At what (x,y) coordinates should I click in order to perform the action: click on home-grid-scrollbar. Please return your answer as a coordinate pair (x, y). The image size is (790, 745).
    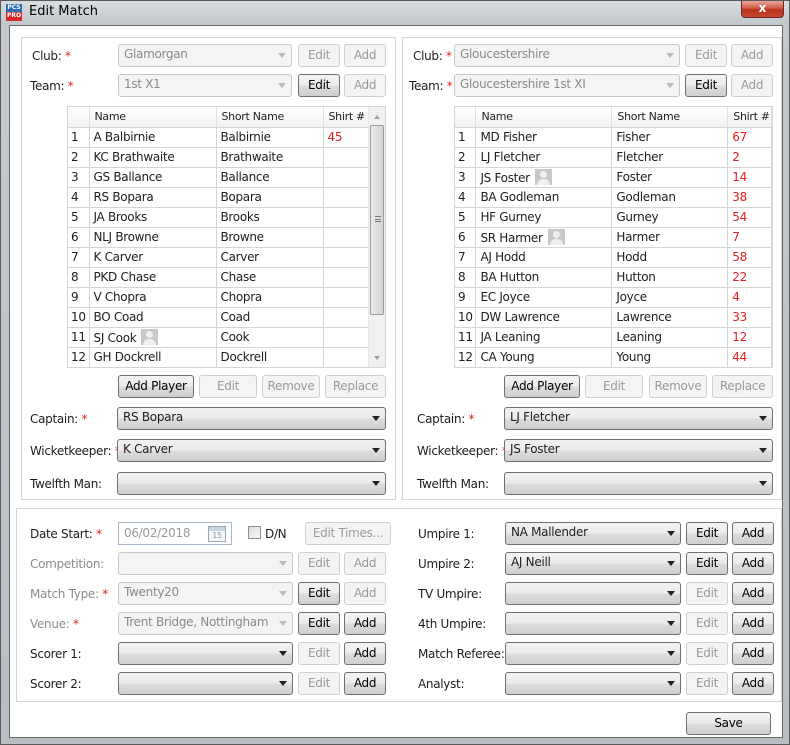
    Looking at the image, I should click on (376, 237).